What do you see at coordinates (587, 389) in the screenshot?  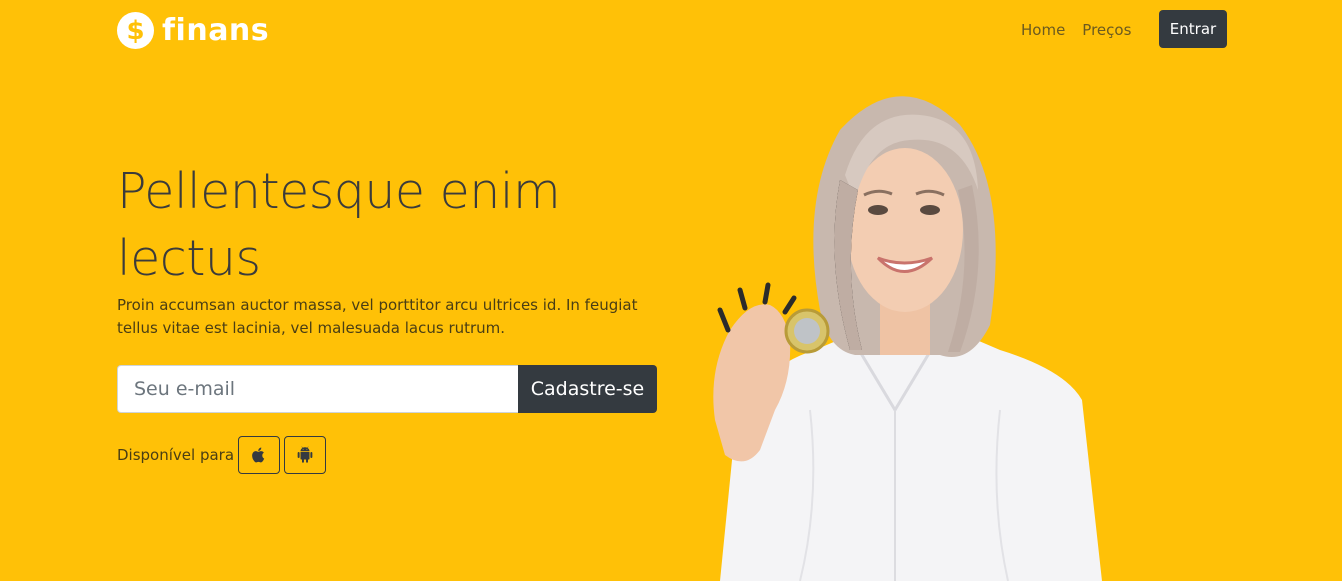 I see `signup-button: Cadastre-se` at bounding box center [587, 389].